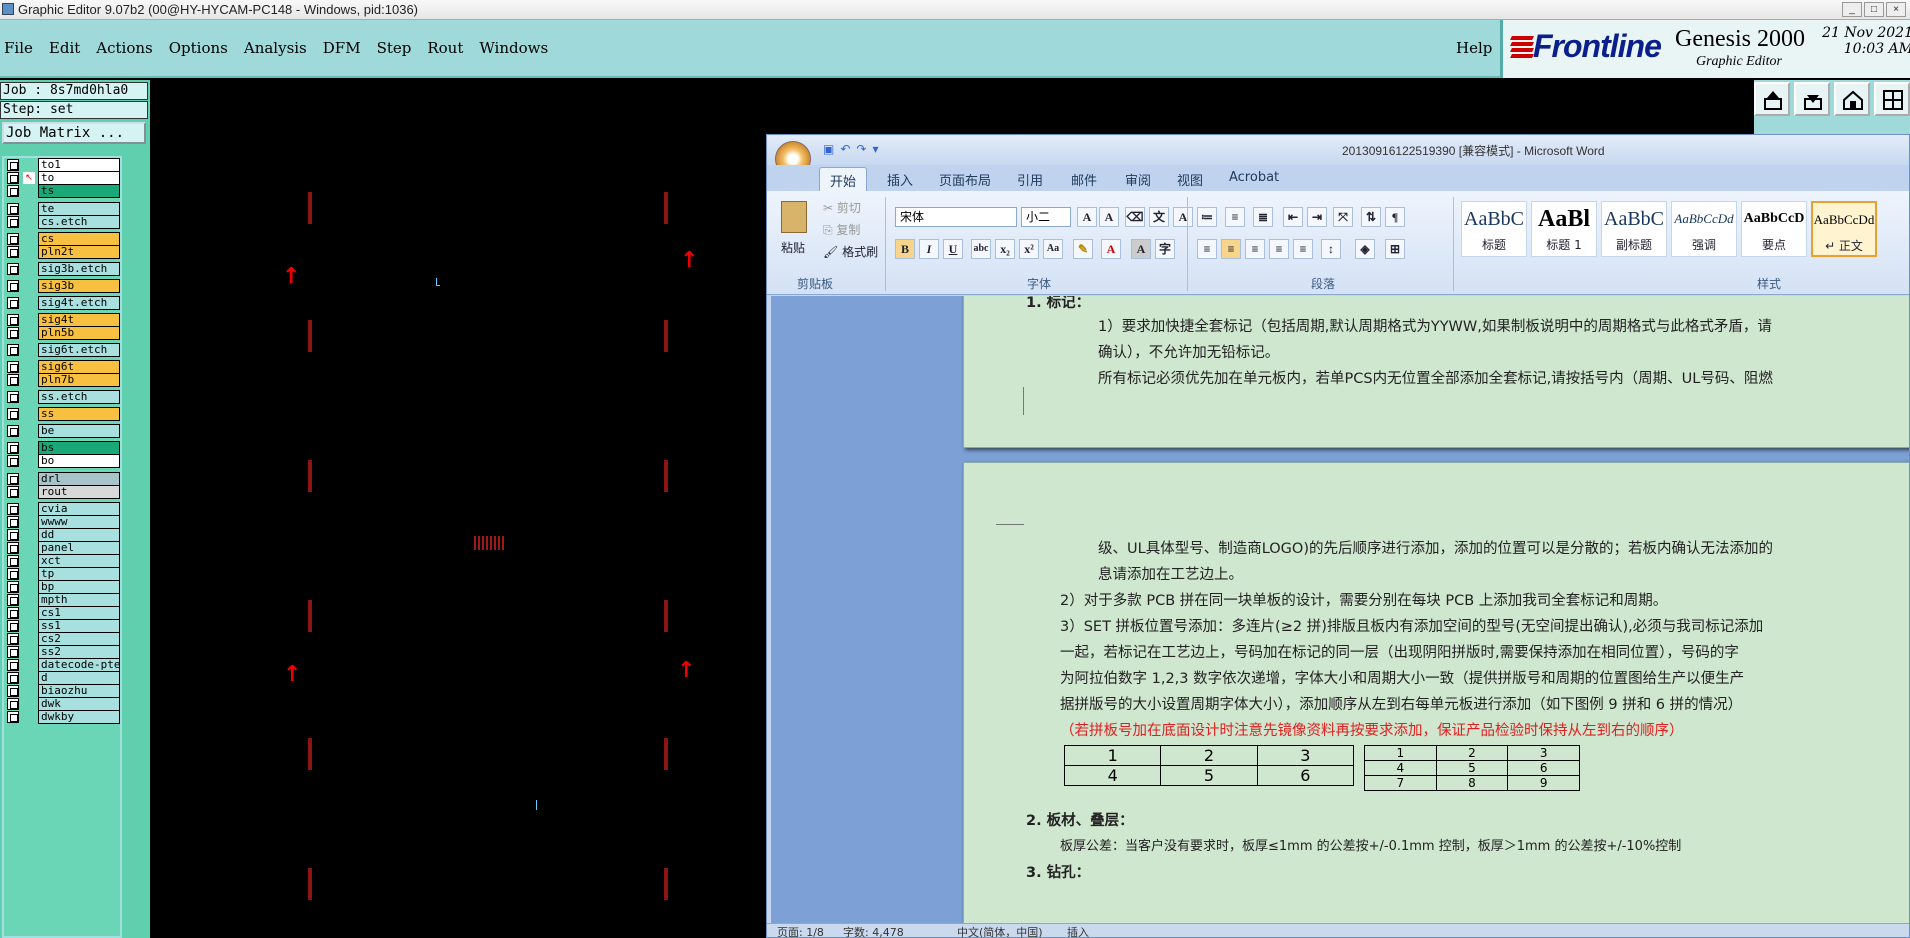 The height and width of the screenshot is (938, 1910). I want to click on layer-row: datecode-pte, so click(62, 665).